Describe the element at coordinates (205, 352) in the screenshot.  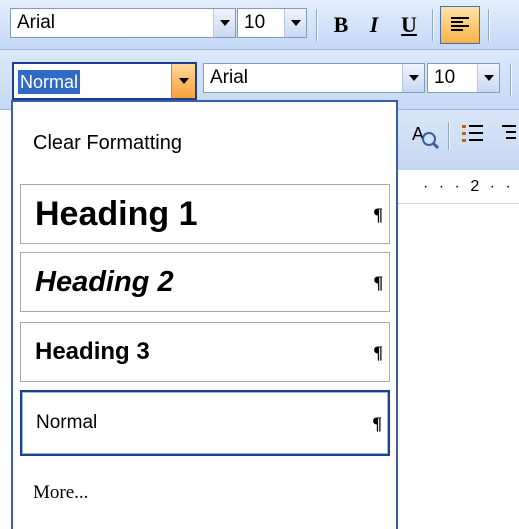
I see `style-item-heading-3: Heading 3 ¶` at that location.